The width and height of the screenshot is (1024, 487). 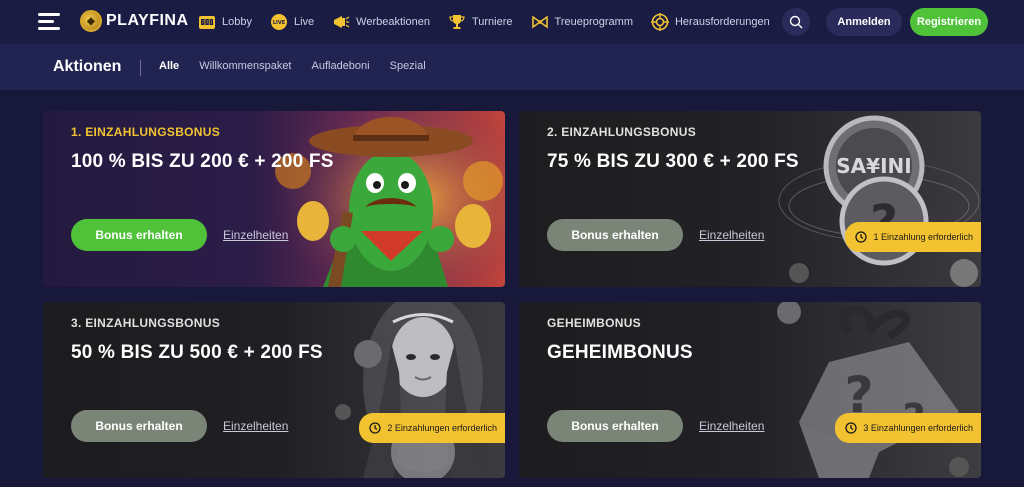 I want to click on card-label: 1. EINZAHLUNGSBONUS, so click(x=146, y=132).